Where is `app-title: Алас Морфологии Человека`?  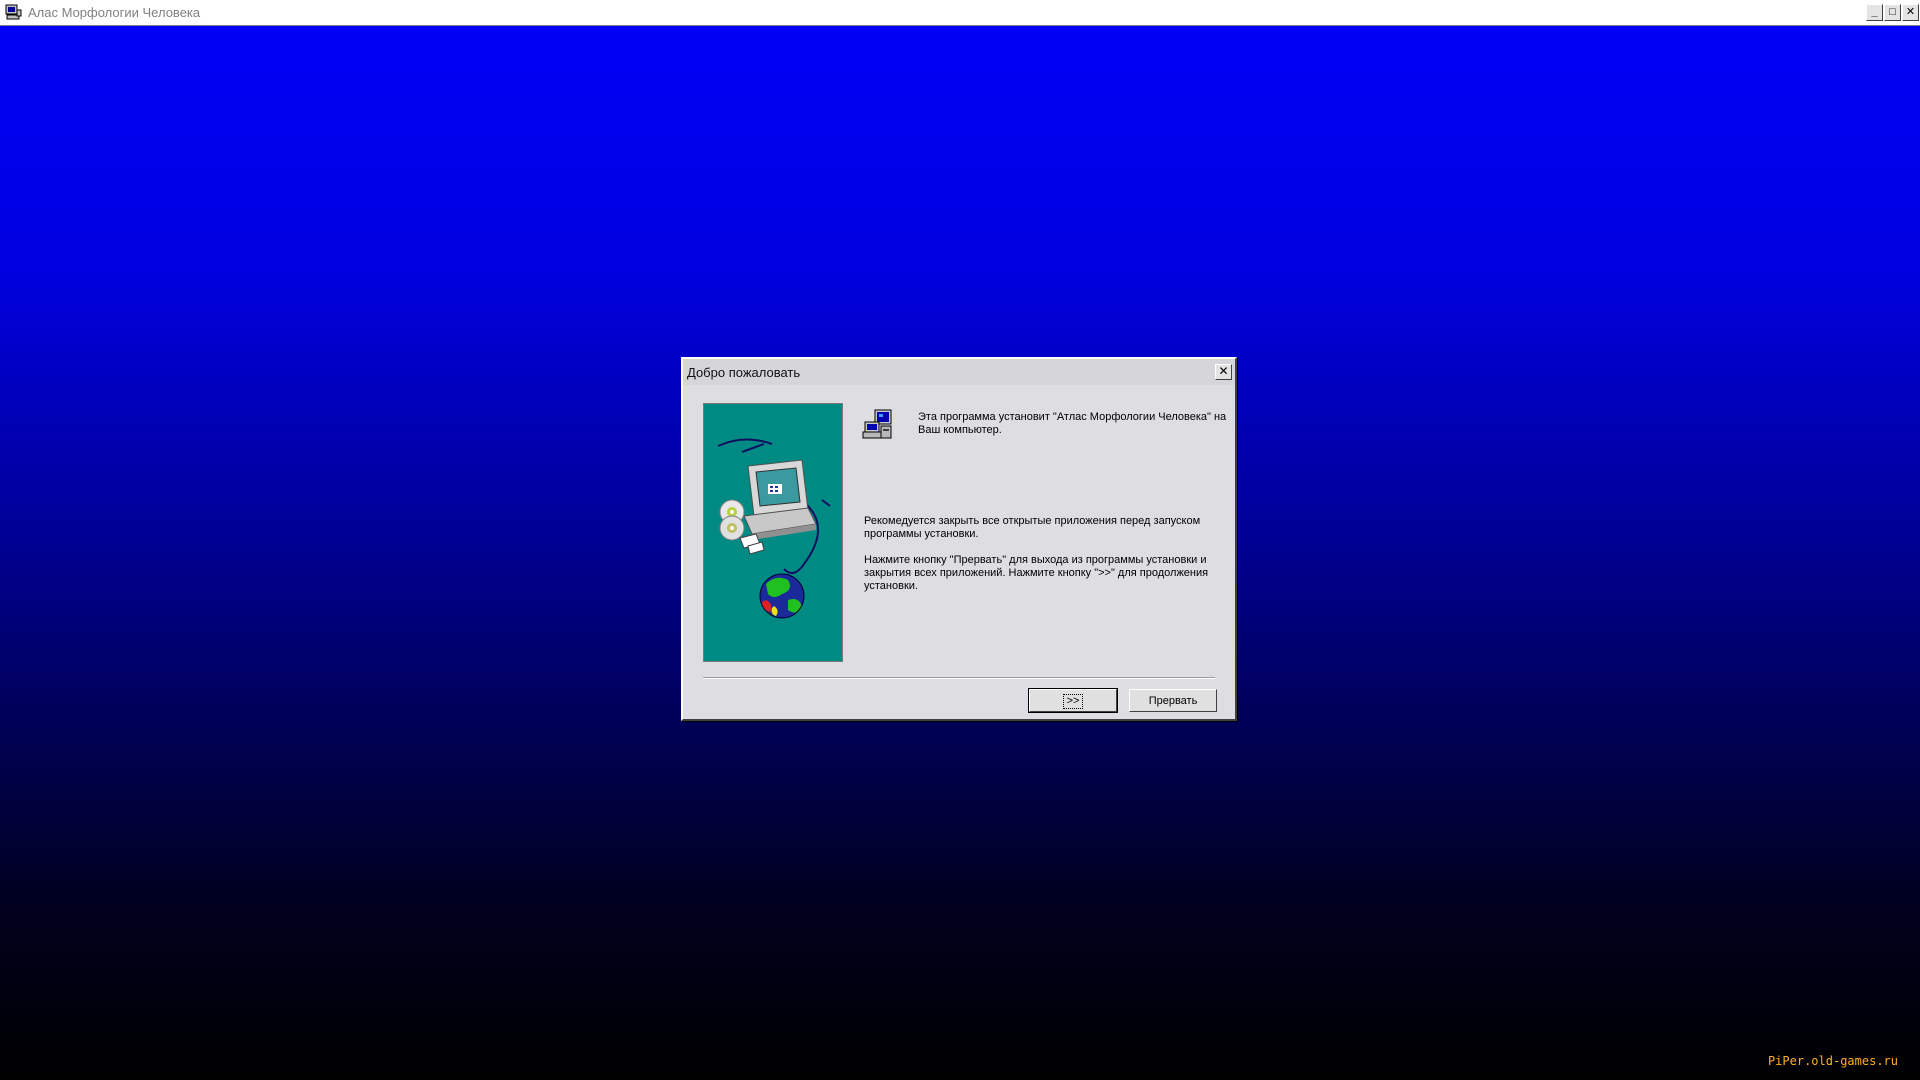 app-title: Алас Морфологии Человека is located at coordinates (114, 12).